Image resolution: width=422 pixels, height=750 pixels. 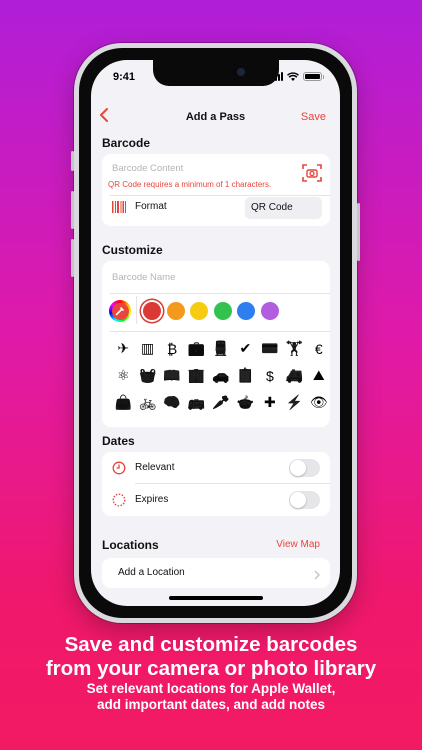 I want to click on status-icons, so click(x=298, y=76).